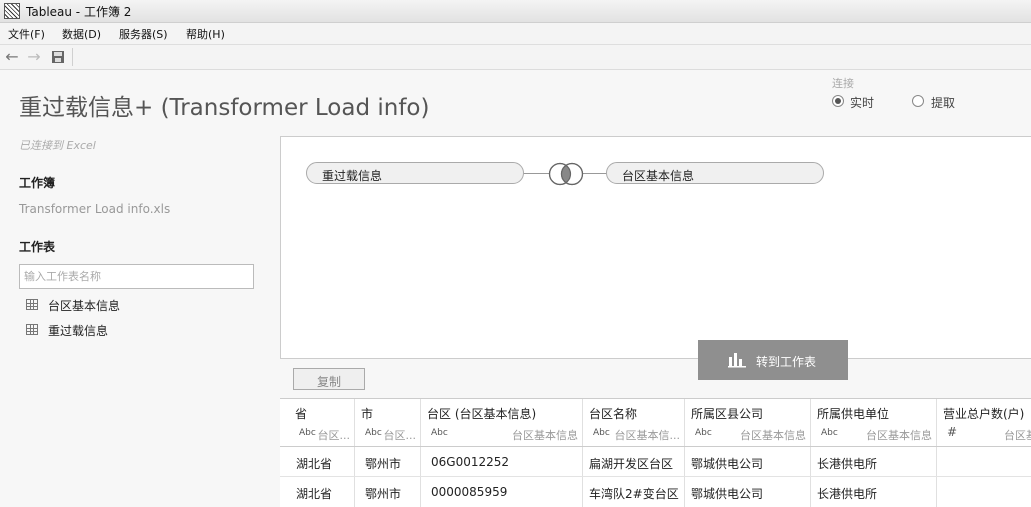  What do you see at coordinates (84, 306) in the screenshot?
I see `sheet-item-label: 台区基本信息` at bounding box center [84, 306].